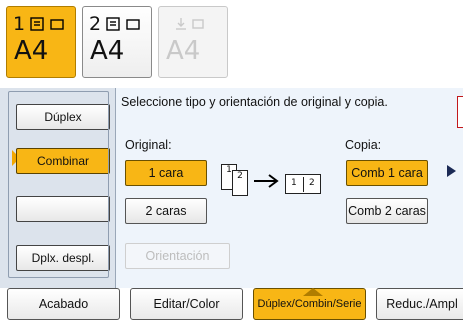  What do you see at coordinates (190, 24) in the screenshot?
I see `bypass-tray-icon` at bounding box center [190, 24].